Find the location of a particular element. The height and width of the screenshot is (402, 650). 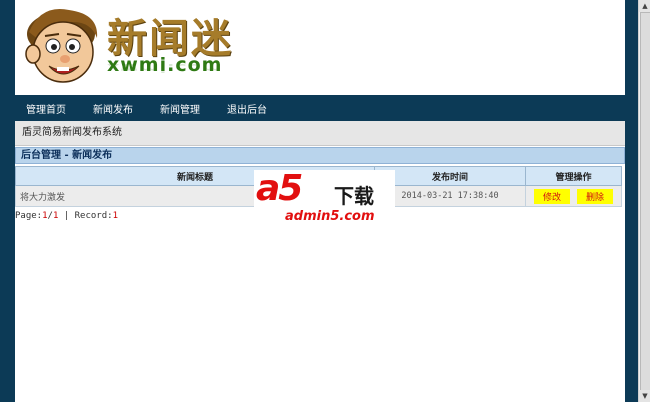

watermark: a5 下载 admin5.com is located at coordinates (324, 198).